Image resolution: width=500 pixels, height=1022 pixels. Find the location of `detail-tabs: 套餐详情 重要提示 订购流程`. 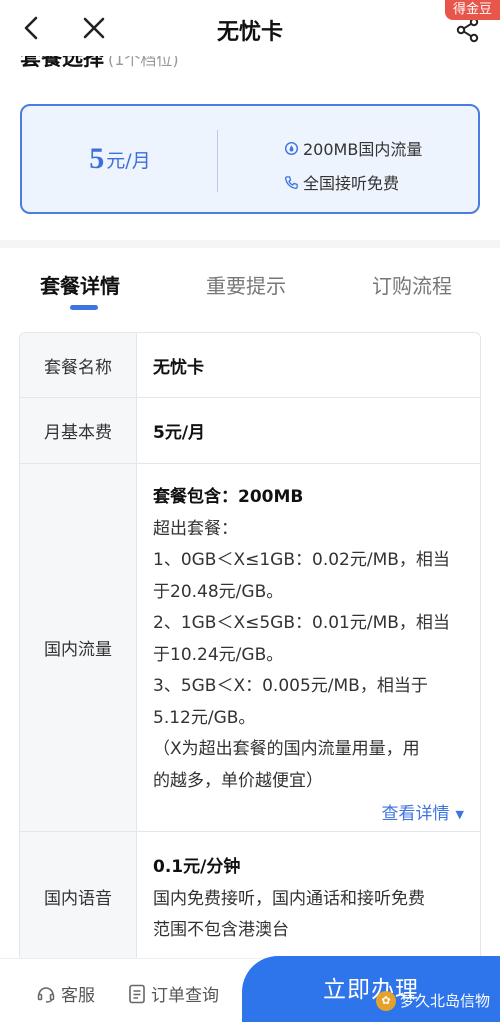

detail-tabs: 套餐详情 重要提示 订购流程 is located at coordinates (250, 289).